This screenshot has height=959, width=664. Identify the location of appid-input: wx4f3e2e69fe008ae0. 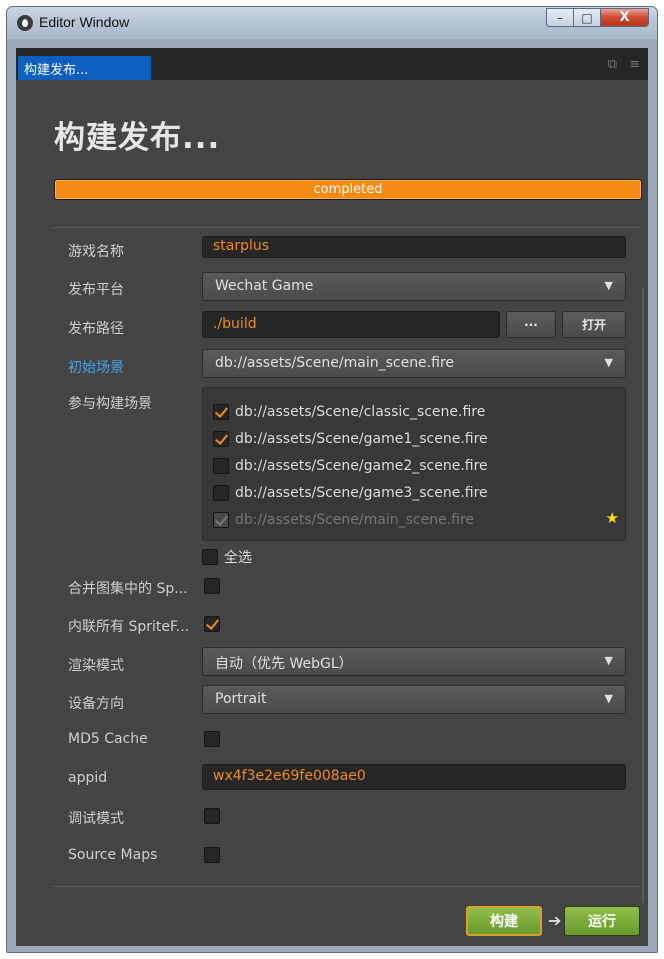
(414, 777).